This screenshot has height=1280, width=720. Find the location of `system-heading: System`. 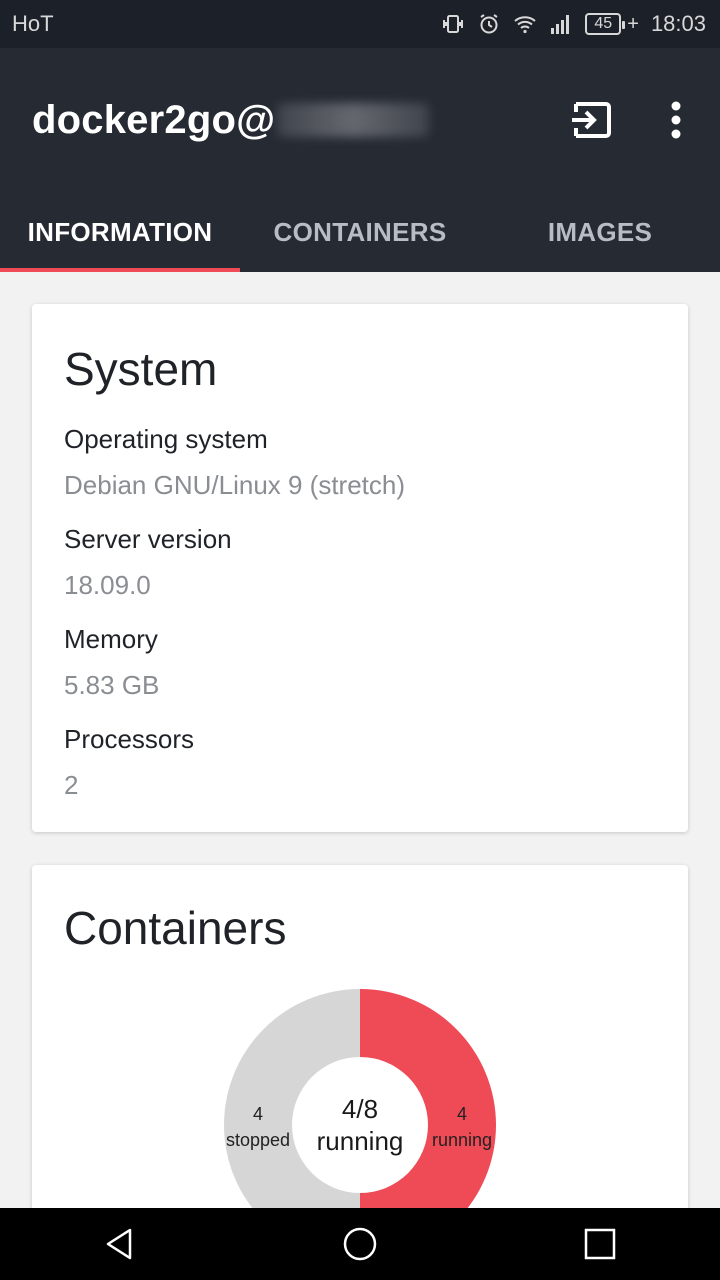

system-heading: System is located at coordinates (141, 369).